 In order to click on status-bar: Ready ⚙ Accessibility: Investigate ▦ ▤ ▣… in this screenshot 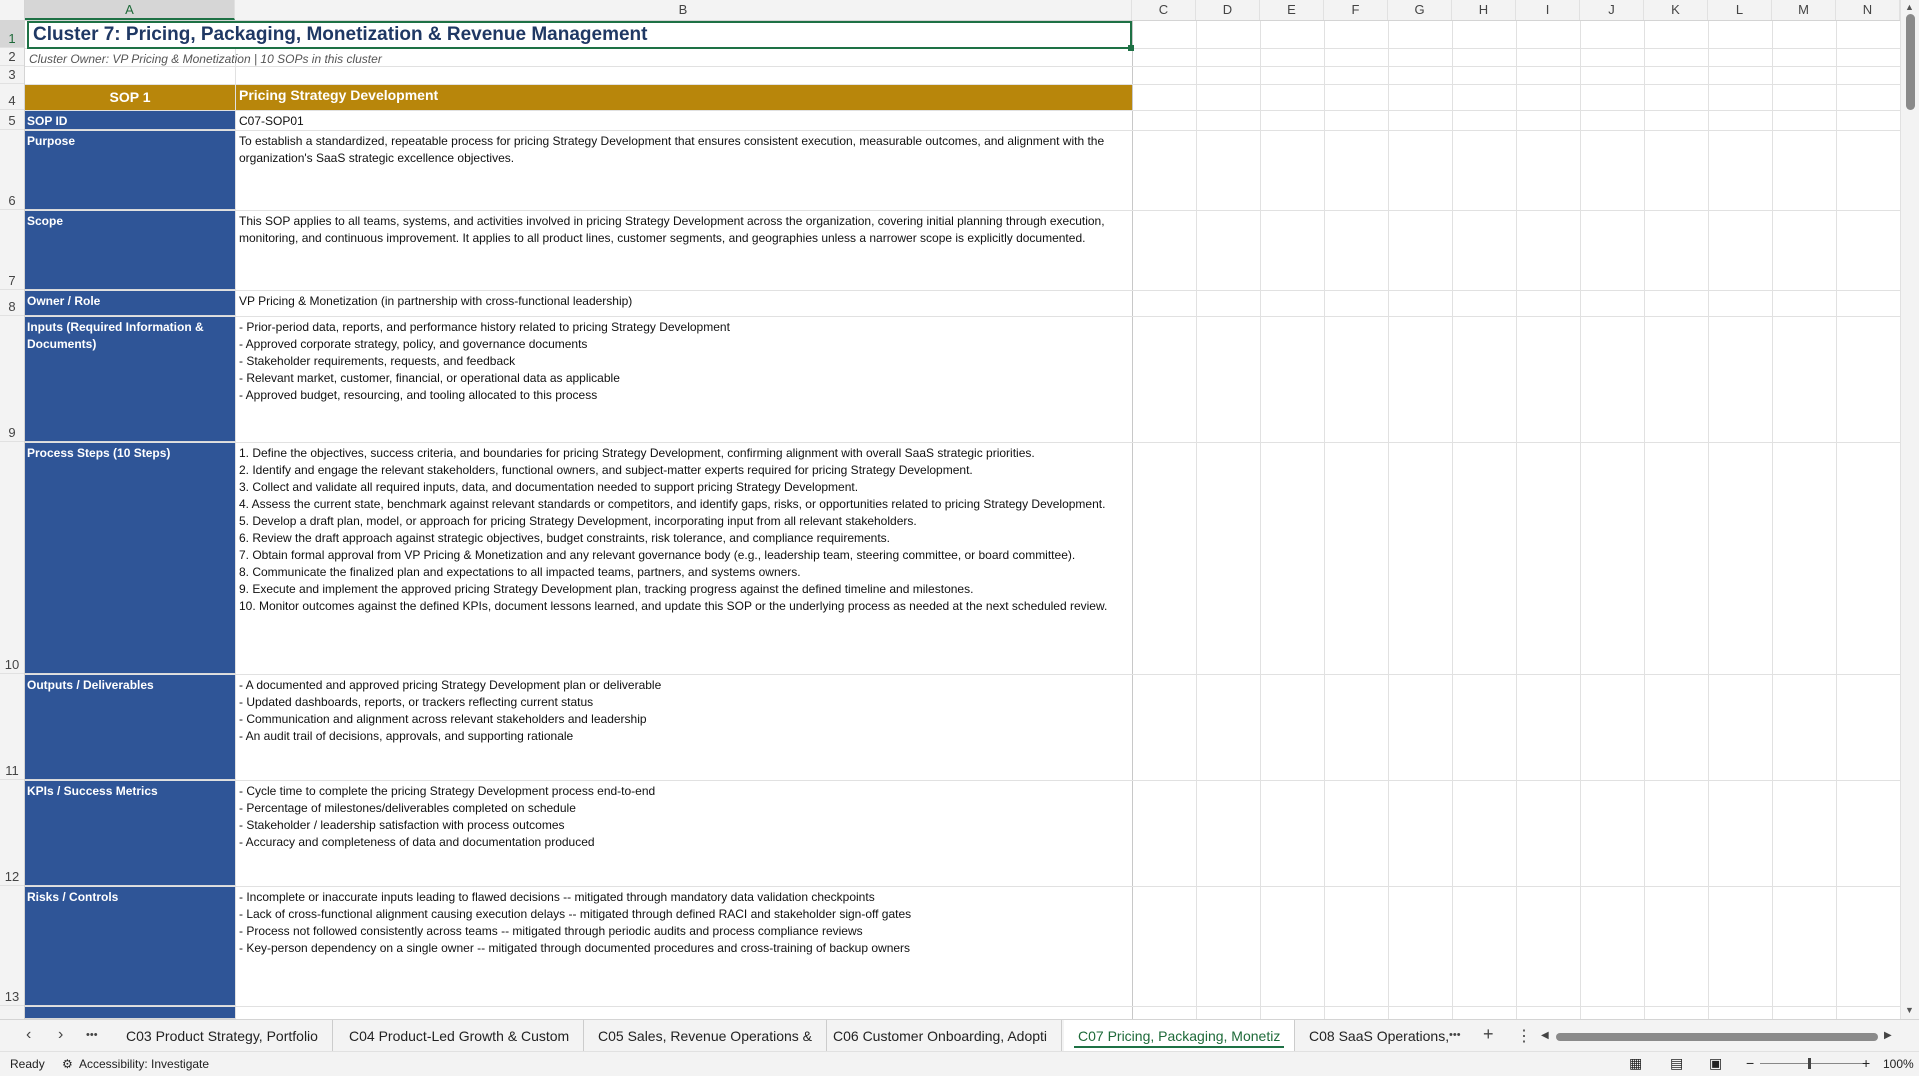, I will do `click(959, 1063)`.